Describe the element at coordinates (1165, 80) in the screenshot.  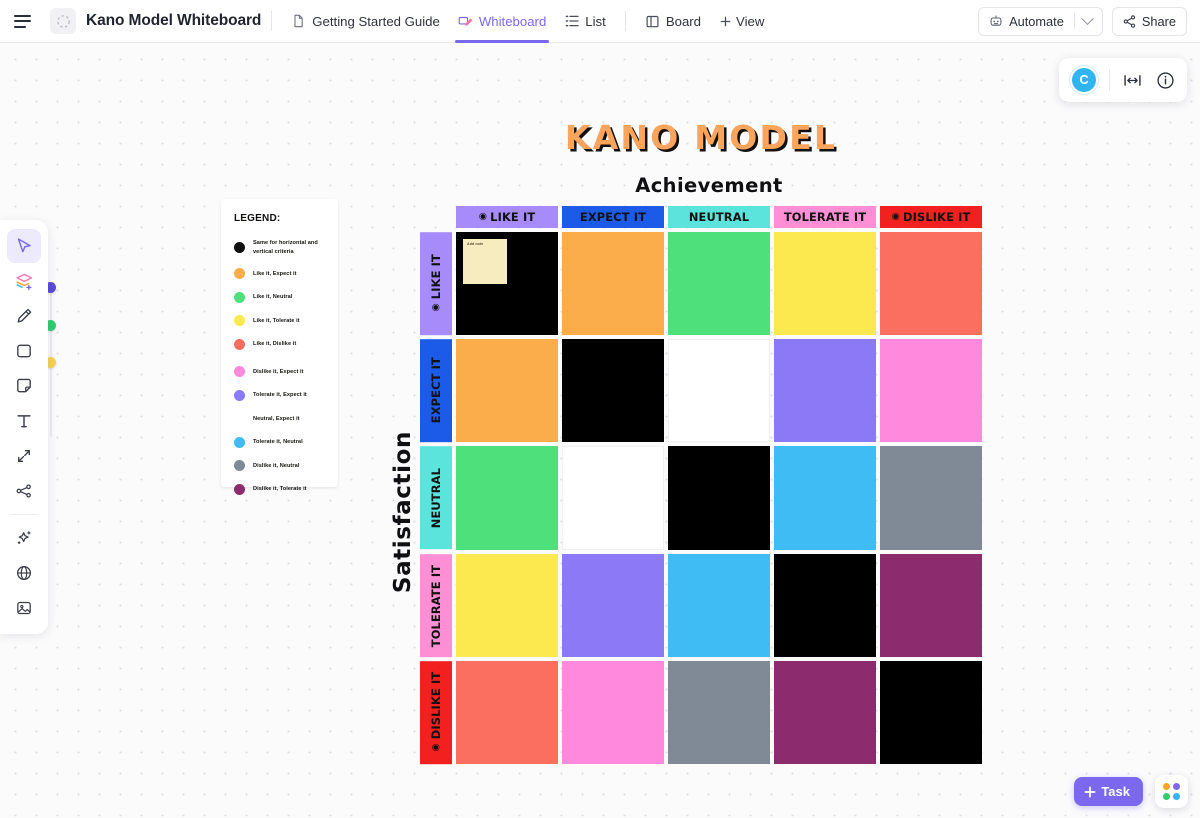
I see `info-icon` at that location.